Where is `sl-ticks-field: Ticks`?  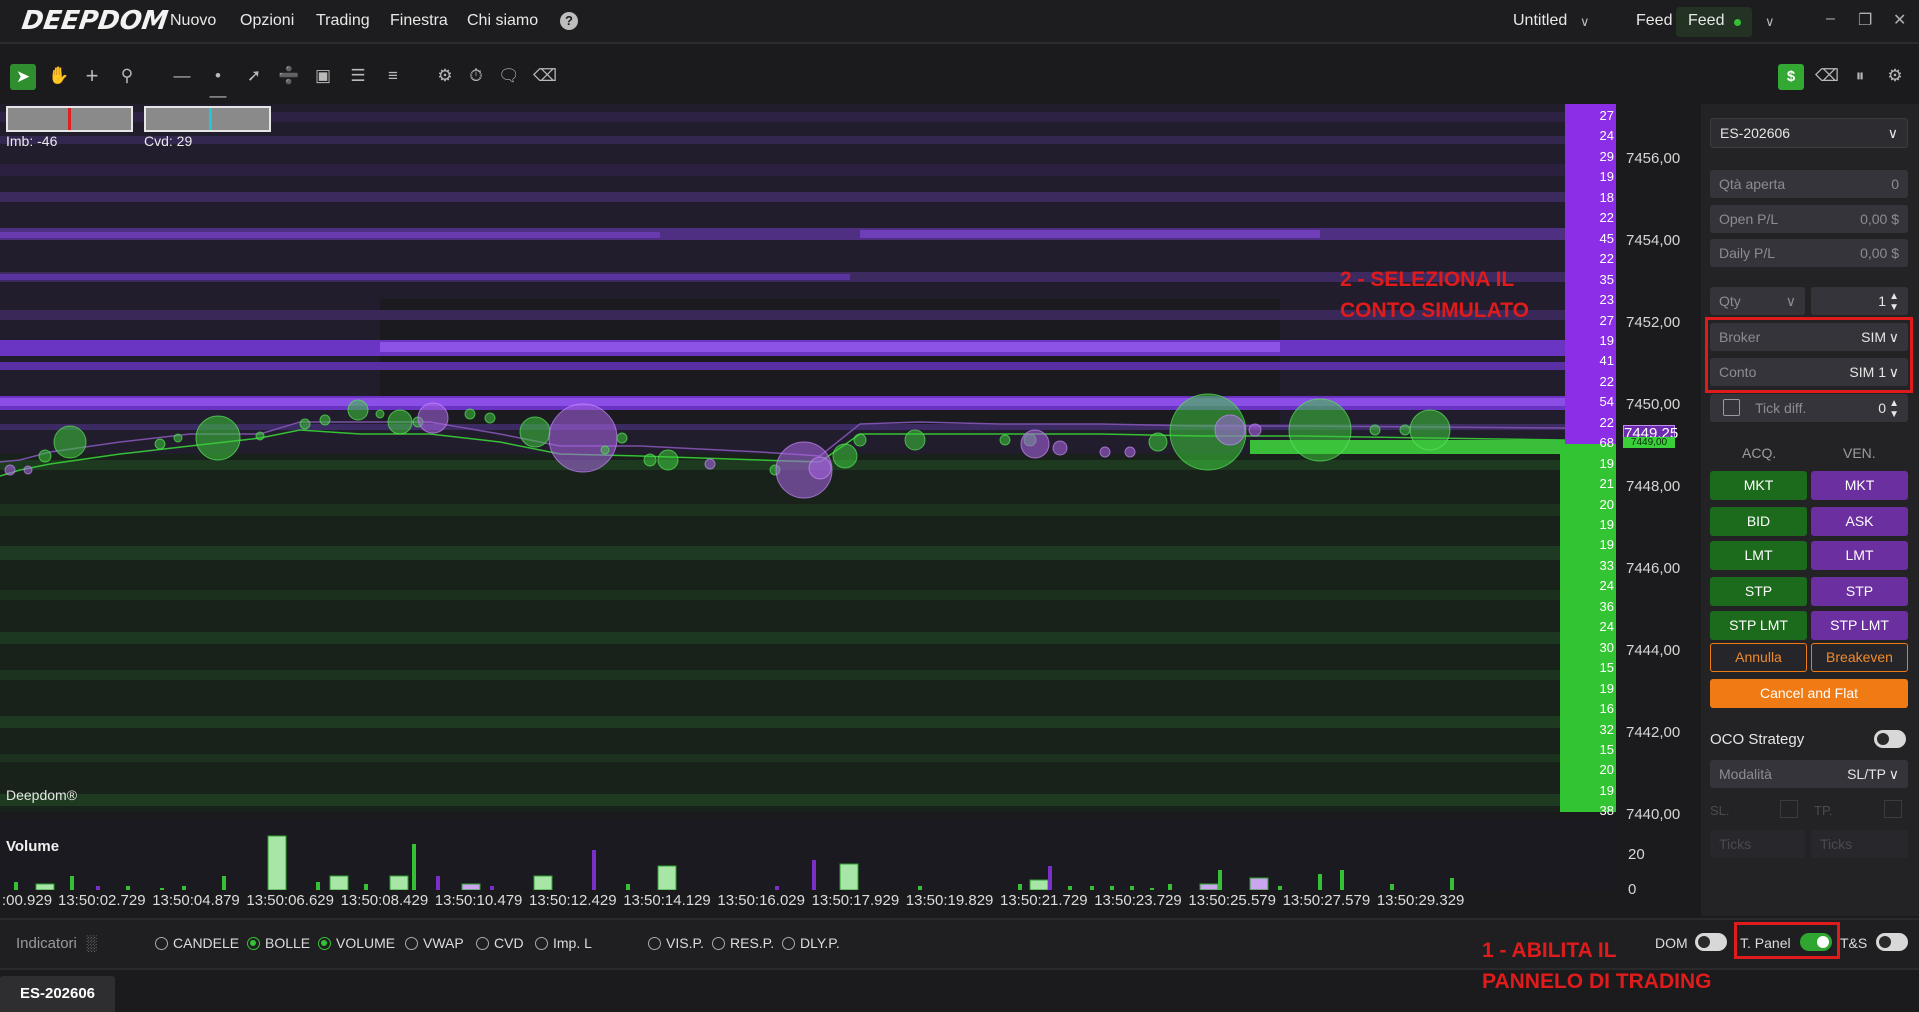 sl-ticks-field: Ticks is located at coordinates (1757, 844).